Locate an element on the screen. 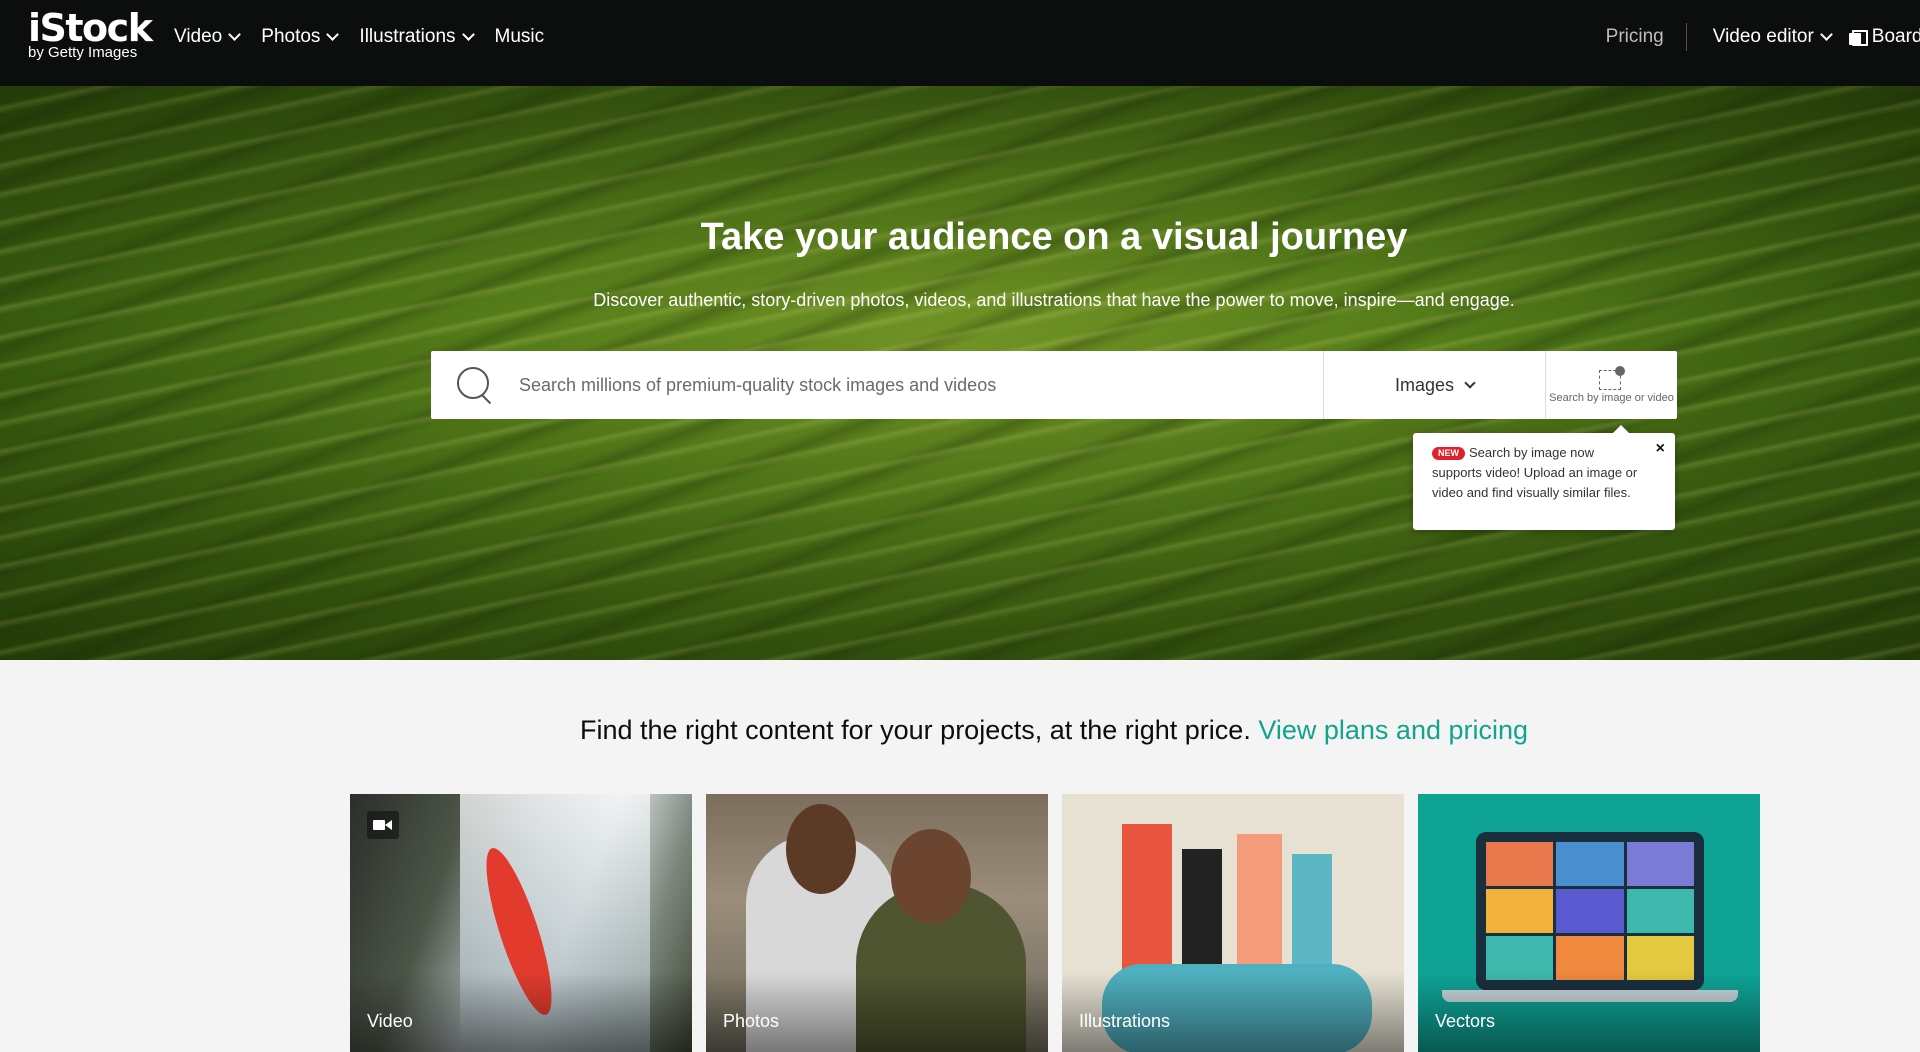 The image size is (1920, 1052). nav-illustrations: Illustrations is located at coordinates (417, 37).